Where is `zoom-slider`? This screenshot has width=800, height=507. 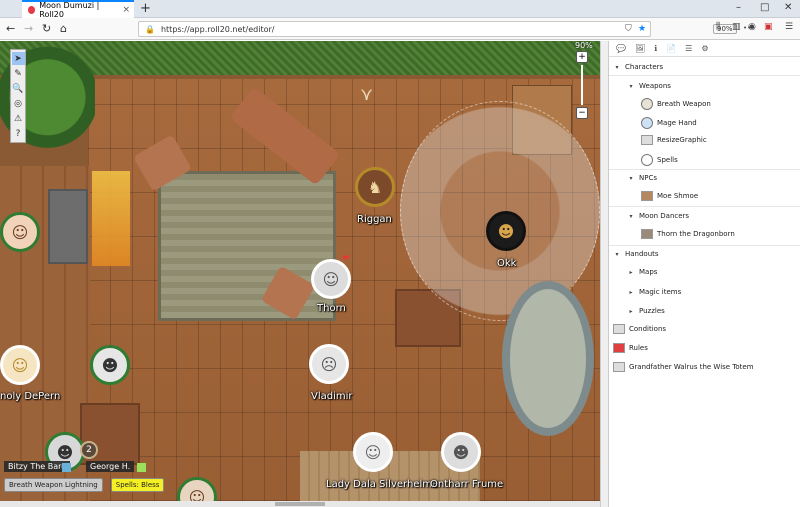 zoom-slider is located at coordinates (582, 85).